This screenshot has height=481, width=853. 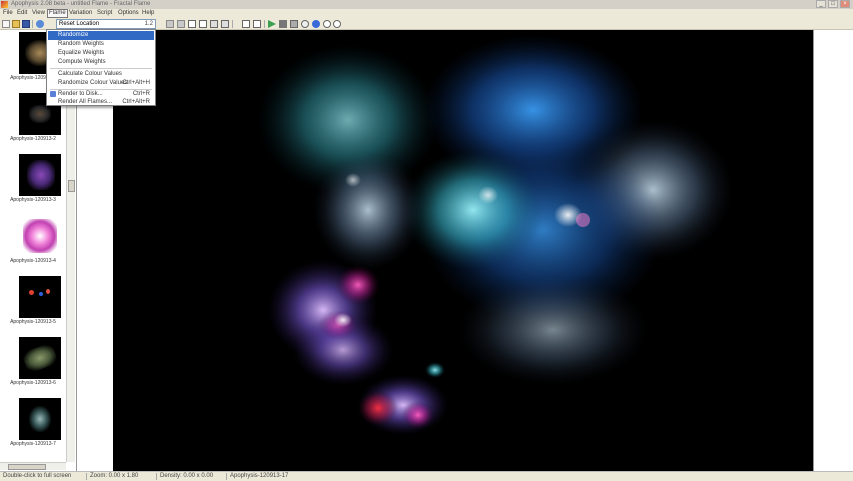 I want to click on mutate-icon, so click(x=225, y=24).